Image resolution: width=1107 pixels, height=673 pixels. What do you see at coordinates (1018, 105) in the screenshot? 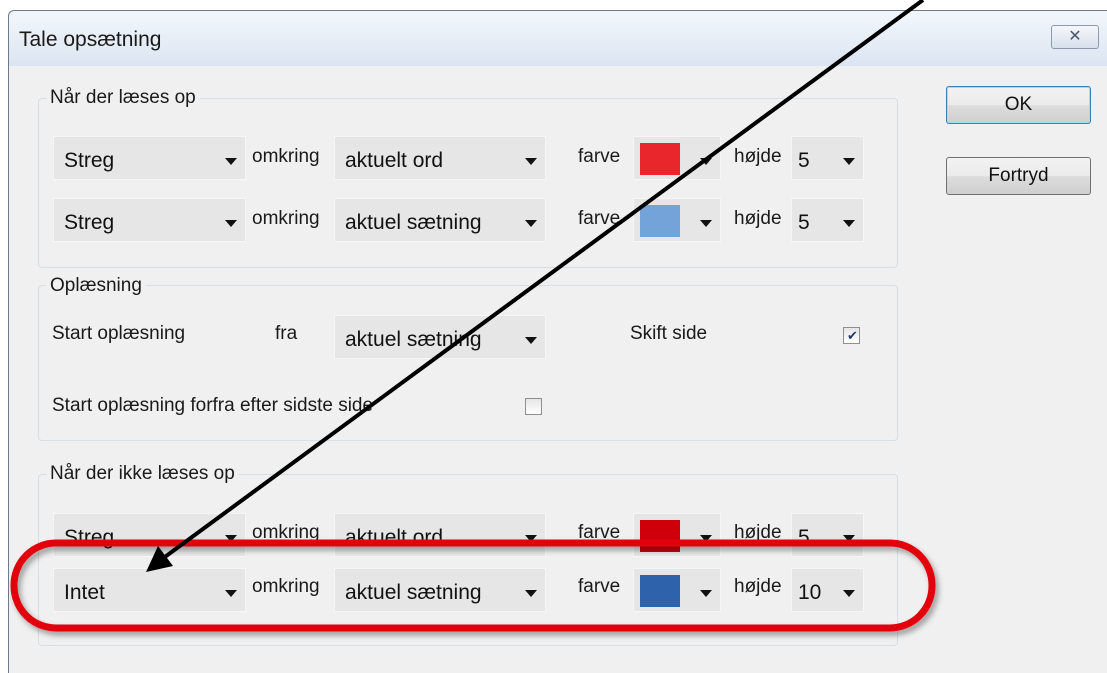
I see `ok-button: OK` at bounding box center [1018, 105].